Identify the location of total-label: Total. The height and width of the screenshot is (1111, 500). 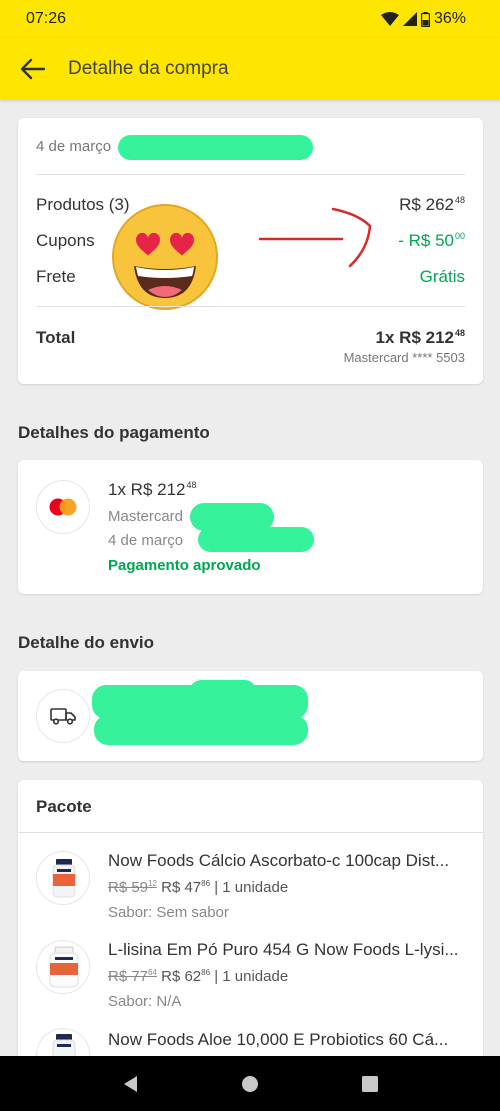
(56, 337).